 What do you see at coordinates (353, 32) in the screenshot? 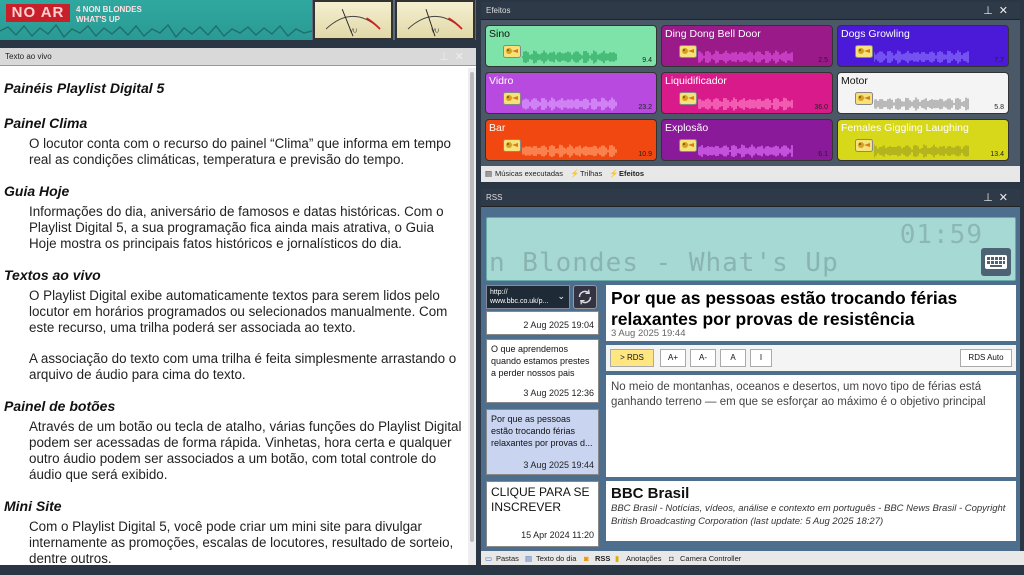
I see `vu-left-label: VU` at bounding box center [353, 32].